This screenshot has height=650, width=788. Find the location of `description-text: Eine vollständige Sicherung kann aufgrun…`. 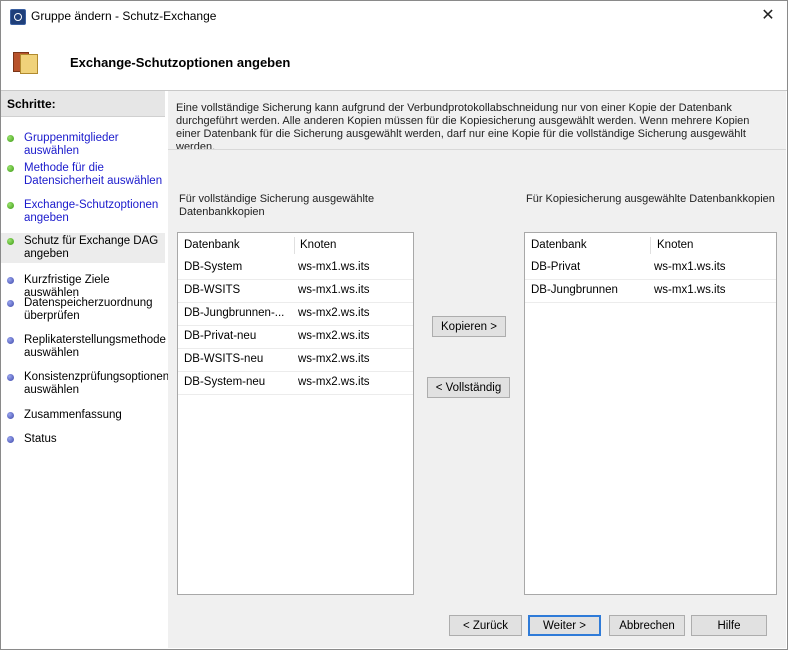

description-text: Eine vollständige Sicherung kann aufgrun… is located at coordinates (463, 127).